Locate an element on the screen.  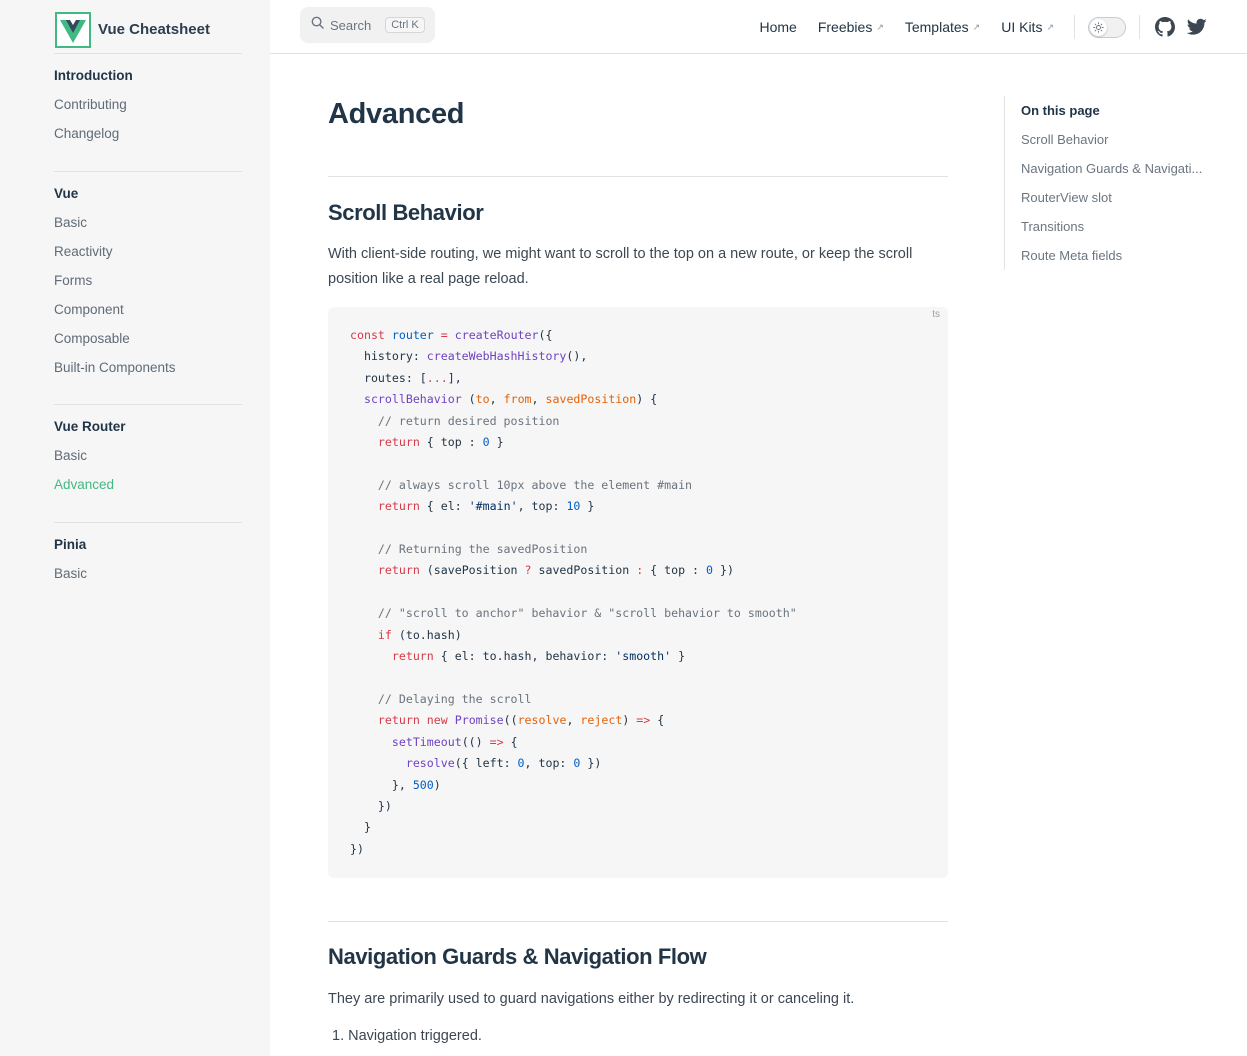
vue-logo-icon is located at coordinates (72, 29).